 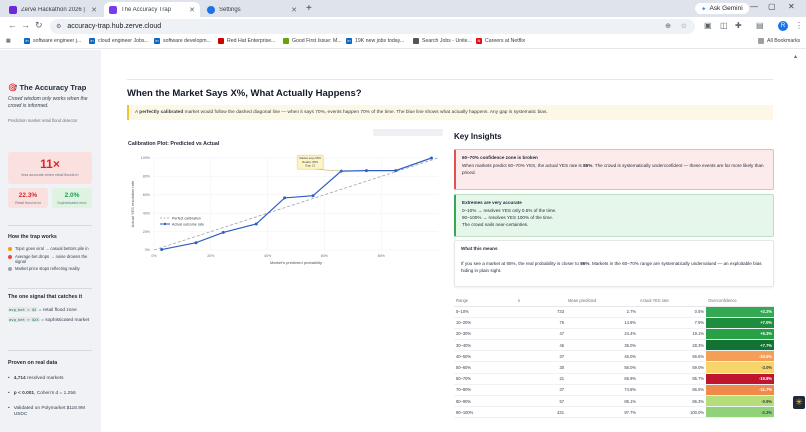 What do you see at coordinates (708, 25) in the screenshot?
I see `extension-icon: ▣` at bounding box center [708, 25].